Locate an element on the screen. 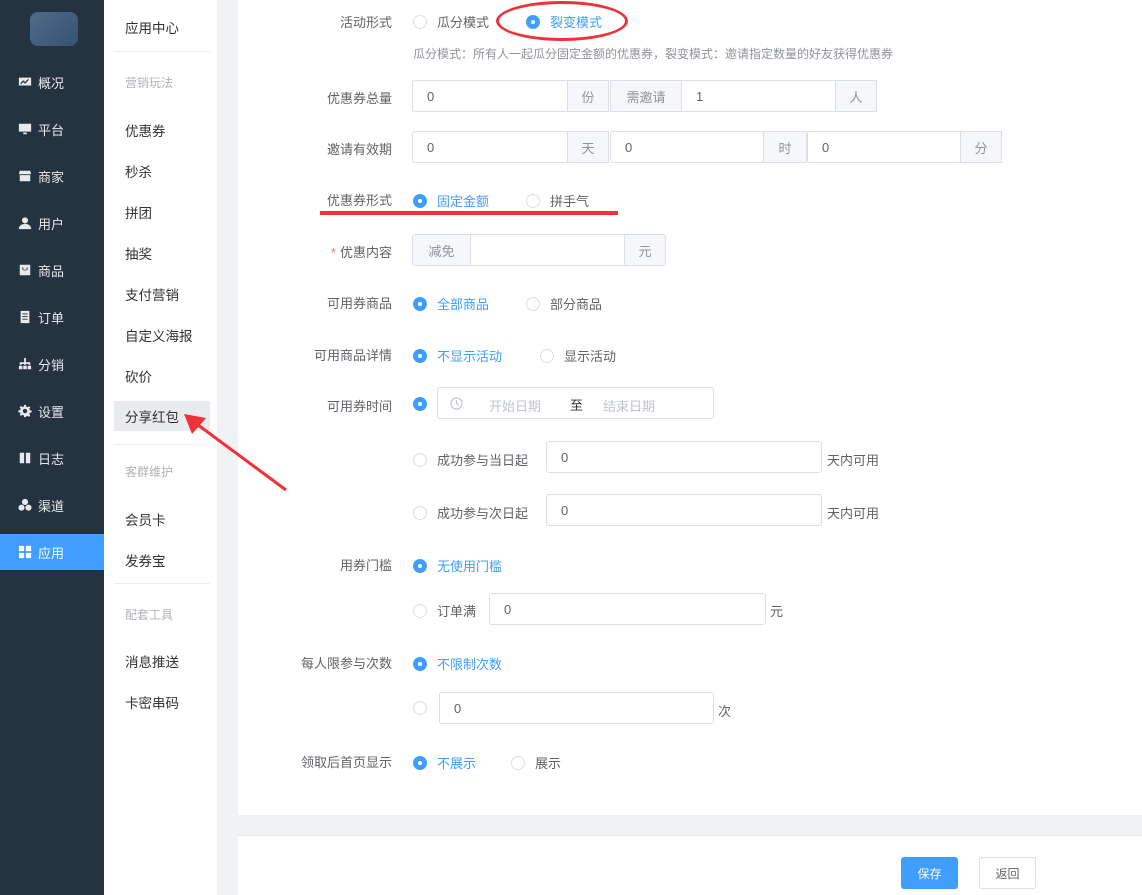  radio-next-day: 成功参与次日起 is located at coordinates (470, 512).